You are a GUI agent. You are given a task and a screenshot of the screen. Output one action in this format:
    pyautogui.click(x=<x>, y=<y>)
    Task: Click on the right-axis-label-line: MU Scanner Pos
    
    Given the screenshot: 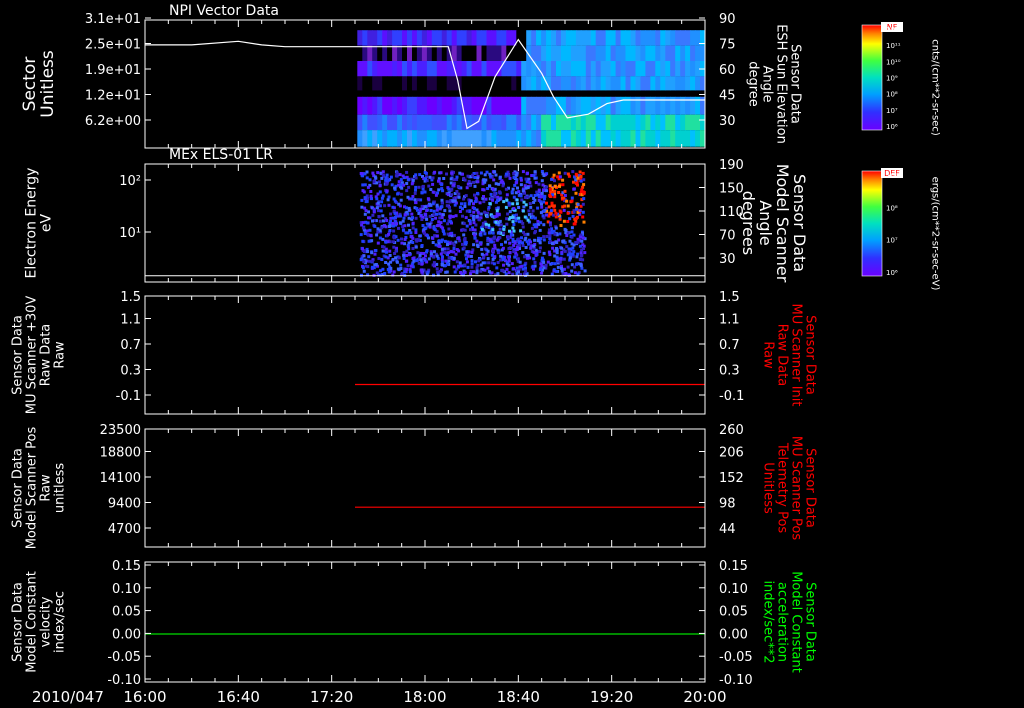 What is the action you would take?
    pyautogui.click(x=795, y=488)
    